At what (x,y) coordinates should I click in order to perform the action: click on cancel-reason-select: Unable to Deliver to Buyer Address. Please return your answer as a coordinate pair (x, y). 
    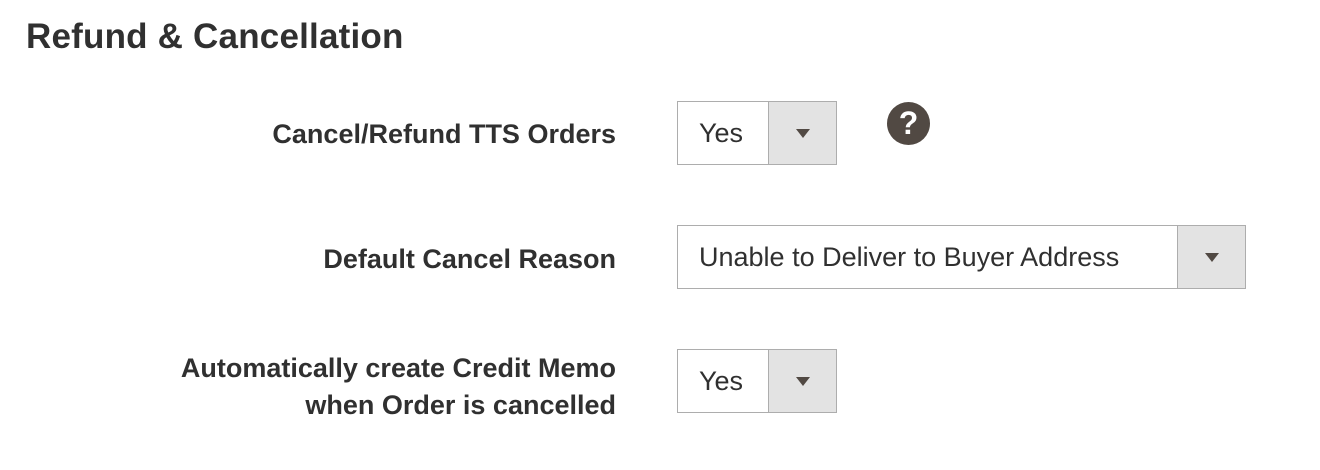
    Looking at the image, I should click on (961, 257).